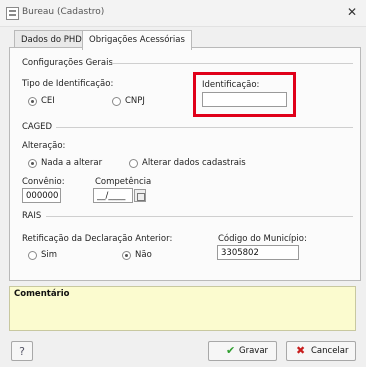  What do you see at coordinates (330, 351) in the screenshot?
I see `cancel-label: Cancelar` at bounding box center [330, 351].